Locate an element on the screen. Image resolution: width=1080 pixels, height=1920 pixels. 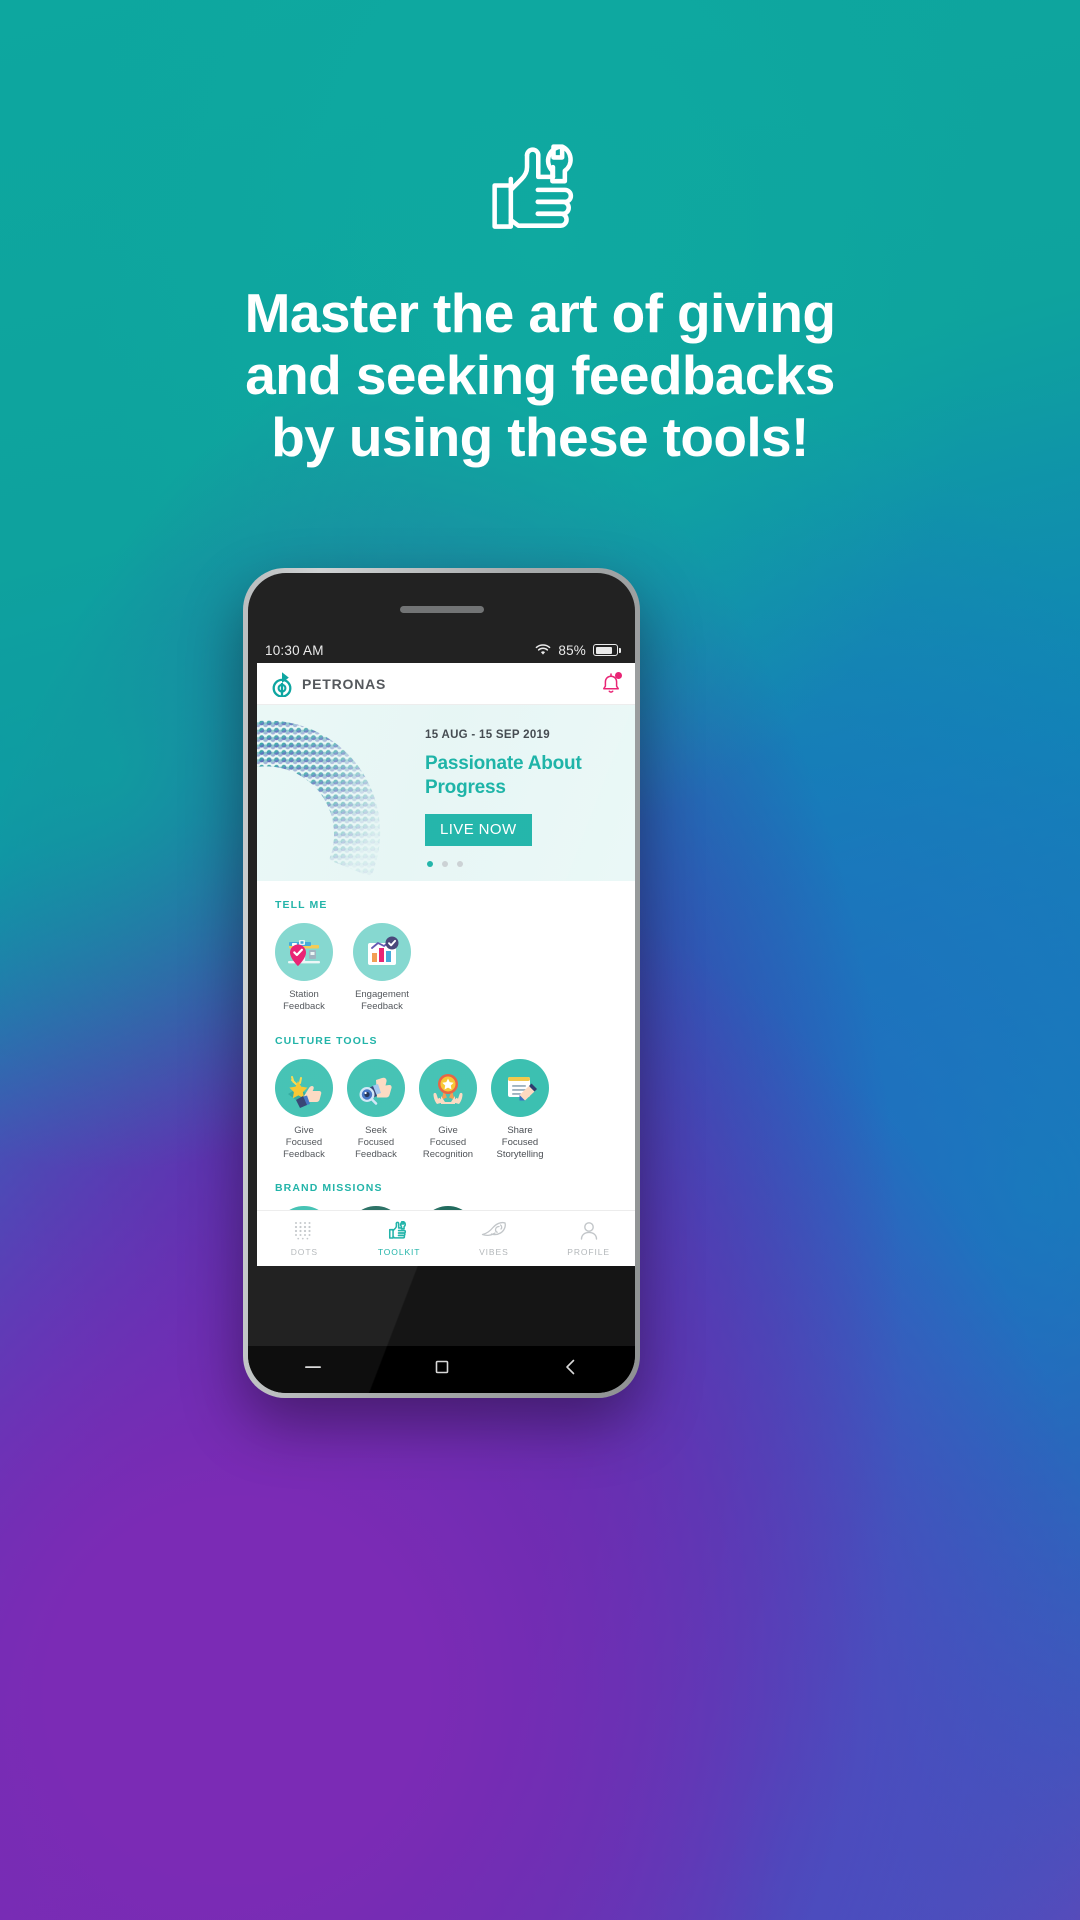
section-title: BRAND MISSIONS is located at coordinates (329, 1188).